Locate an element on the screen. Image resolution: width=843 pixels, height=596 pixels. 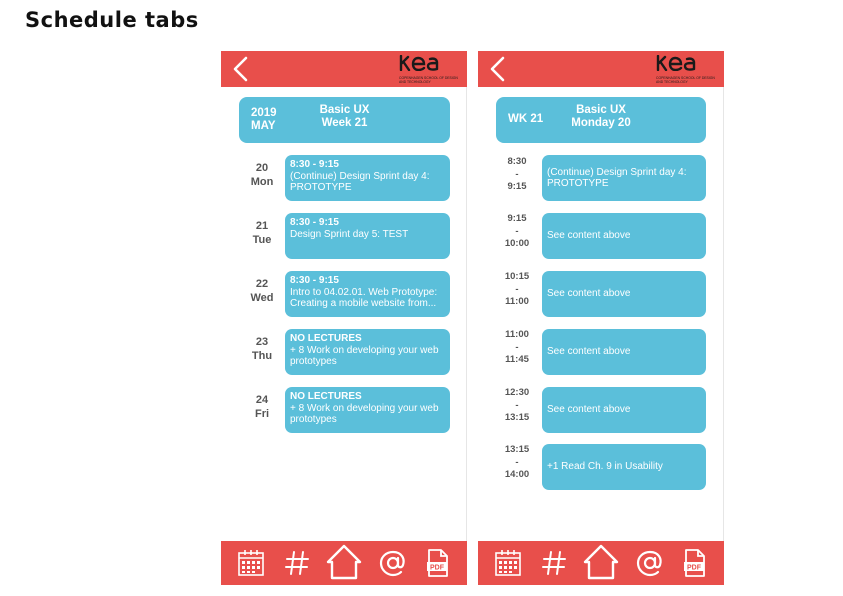
header-course: Basic UX Monday 20 is located at coordinates (601, 117).